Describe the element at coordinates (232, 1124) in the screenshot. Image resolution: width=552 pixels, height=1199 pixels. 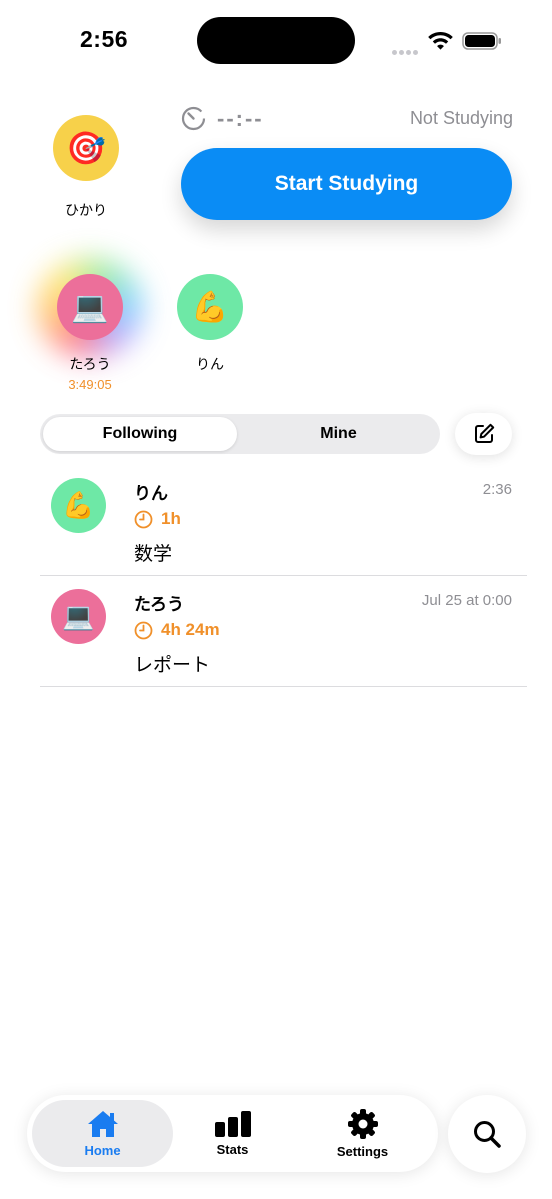
I see `chart-bars-icon` at that location.